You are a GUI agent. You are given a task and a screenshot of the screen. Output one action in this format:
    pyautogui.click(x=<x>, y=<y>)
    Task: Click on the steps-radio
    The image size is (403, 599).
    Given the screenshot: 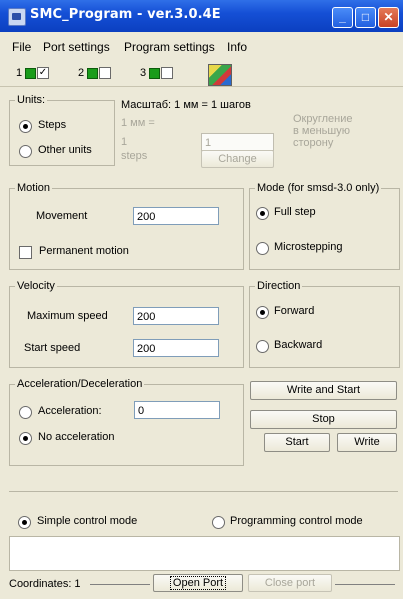 What is the action you would take?
    pyautogui.click(x=25, y=126)
    